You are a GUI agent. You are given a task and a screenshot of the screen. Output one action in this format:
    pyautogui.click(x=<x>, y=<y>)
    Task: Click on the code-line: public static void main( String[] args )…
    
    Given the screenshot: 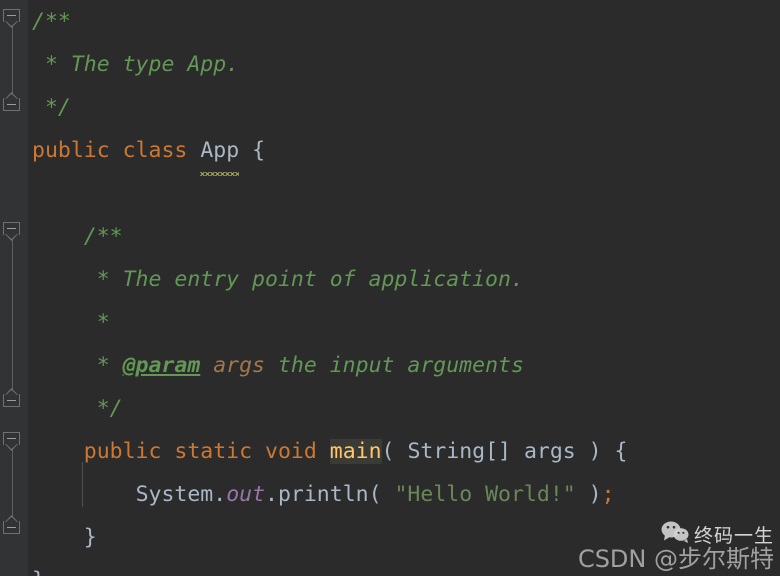 What is the action you would take?
    pyautogui.click(x=404, y=451)
    